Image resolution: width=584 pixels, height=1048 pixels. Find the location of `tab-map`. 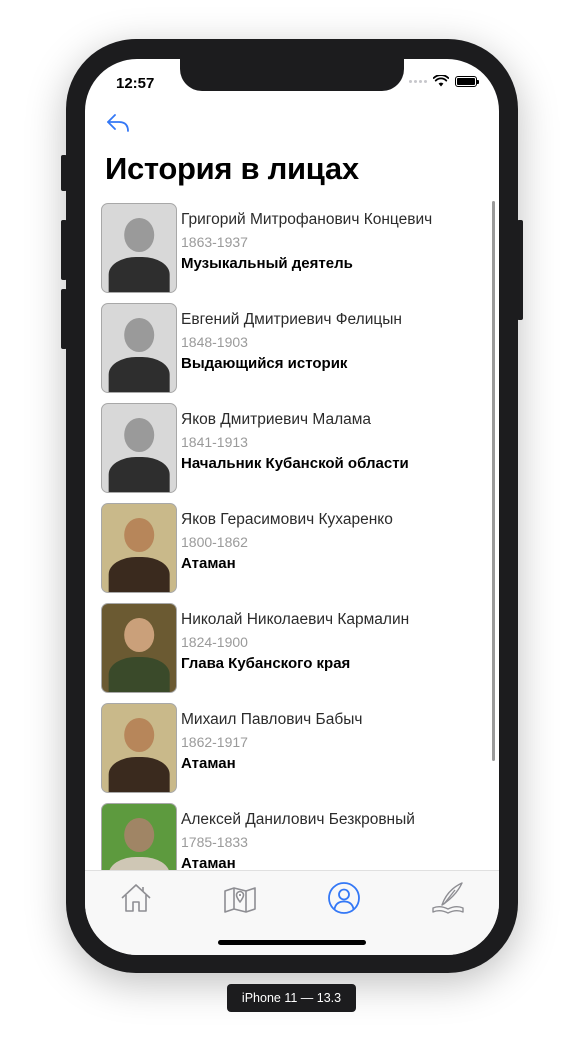

tab-map is located at coordinates (240, 898).